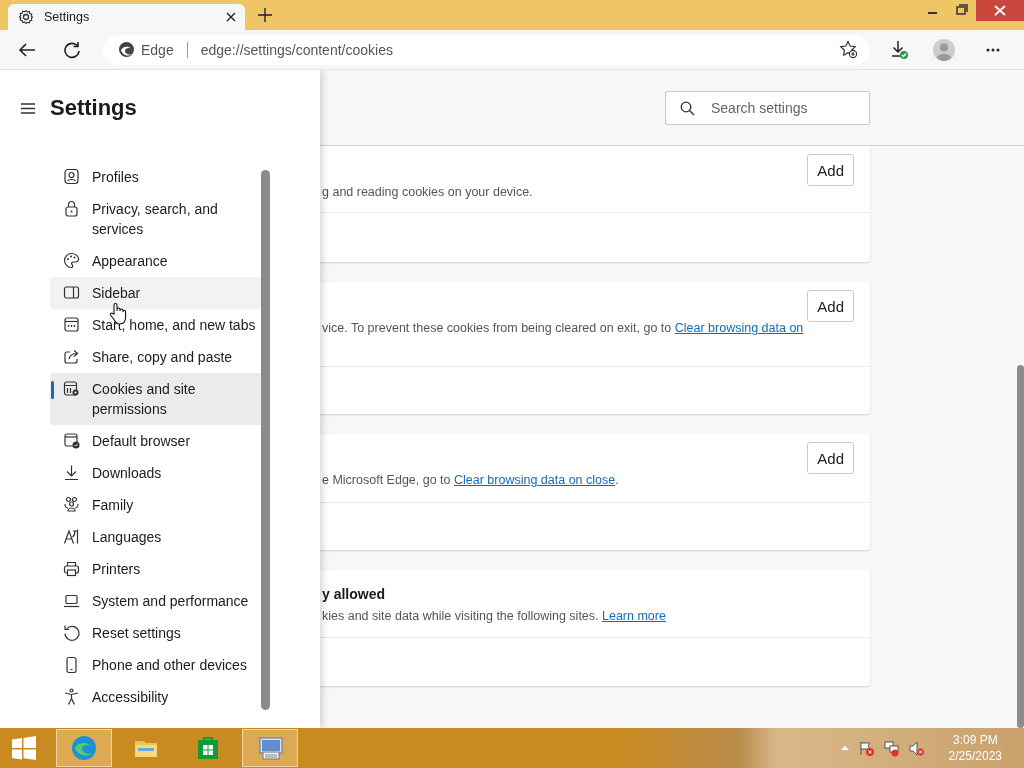 This screenshot has height=768, width=1024. Describe the element at coordinates (848, 49) in the screenshot. I see `favorites-star-icon` at that location.